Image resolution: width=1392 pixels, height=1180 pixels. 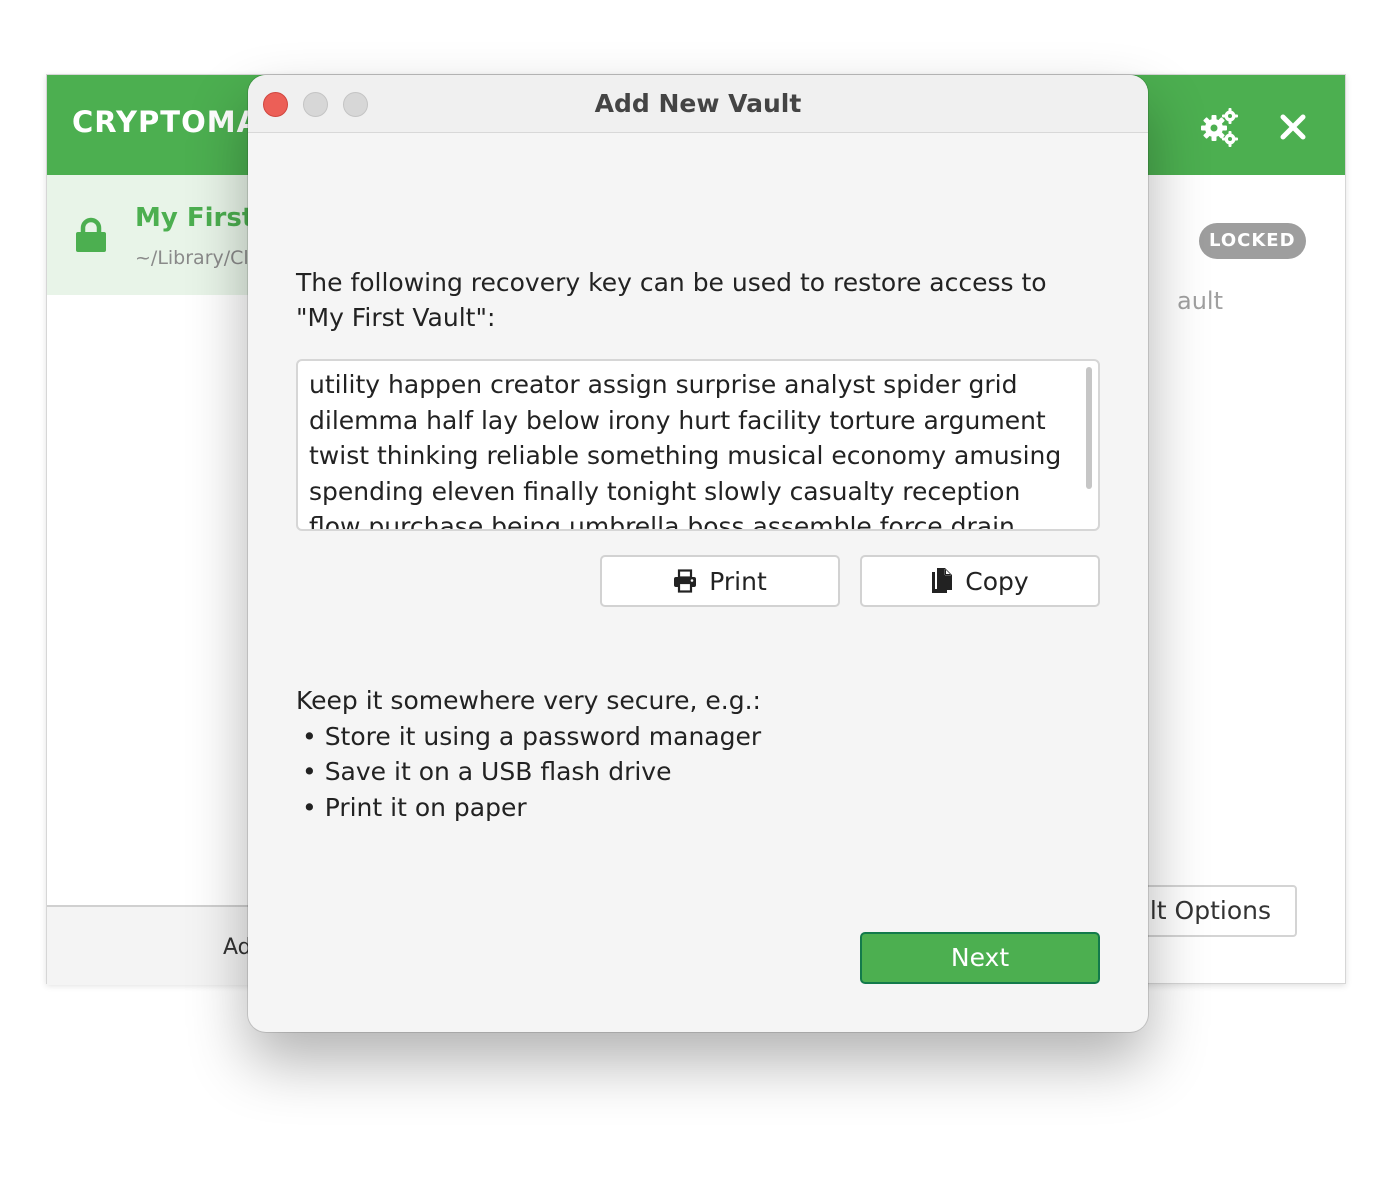 What do you see at coordinates (685, 581) in the screenshot?
I see `print-icon` at bounding box center [685, 581].